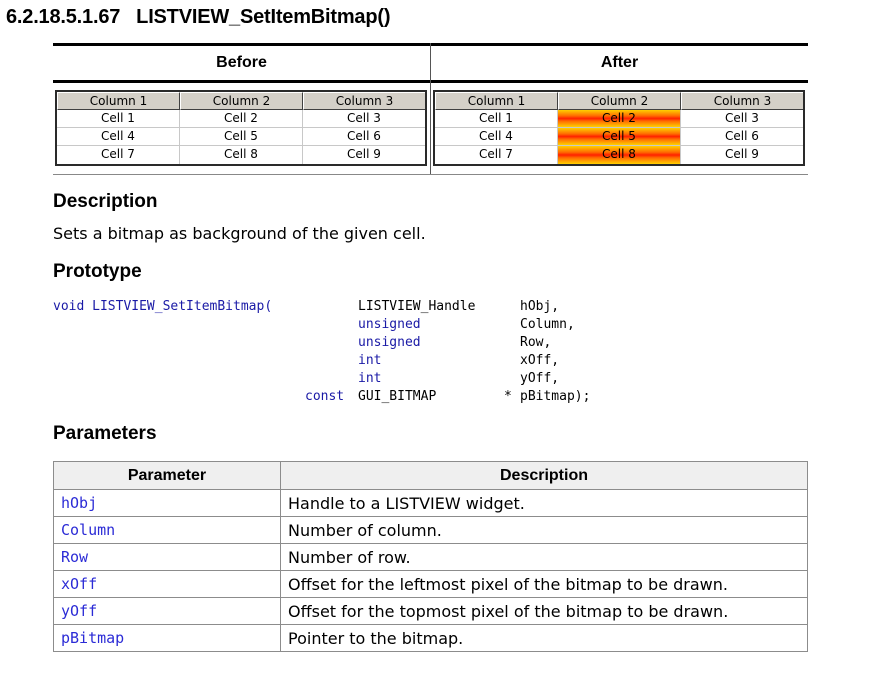 Image resolution: width=875 pixels, height=678 pixels. What do you see at coordinates (540, 378) in the screenshot?
I see `param-name: yOff,` at bounding box center [540, 378].